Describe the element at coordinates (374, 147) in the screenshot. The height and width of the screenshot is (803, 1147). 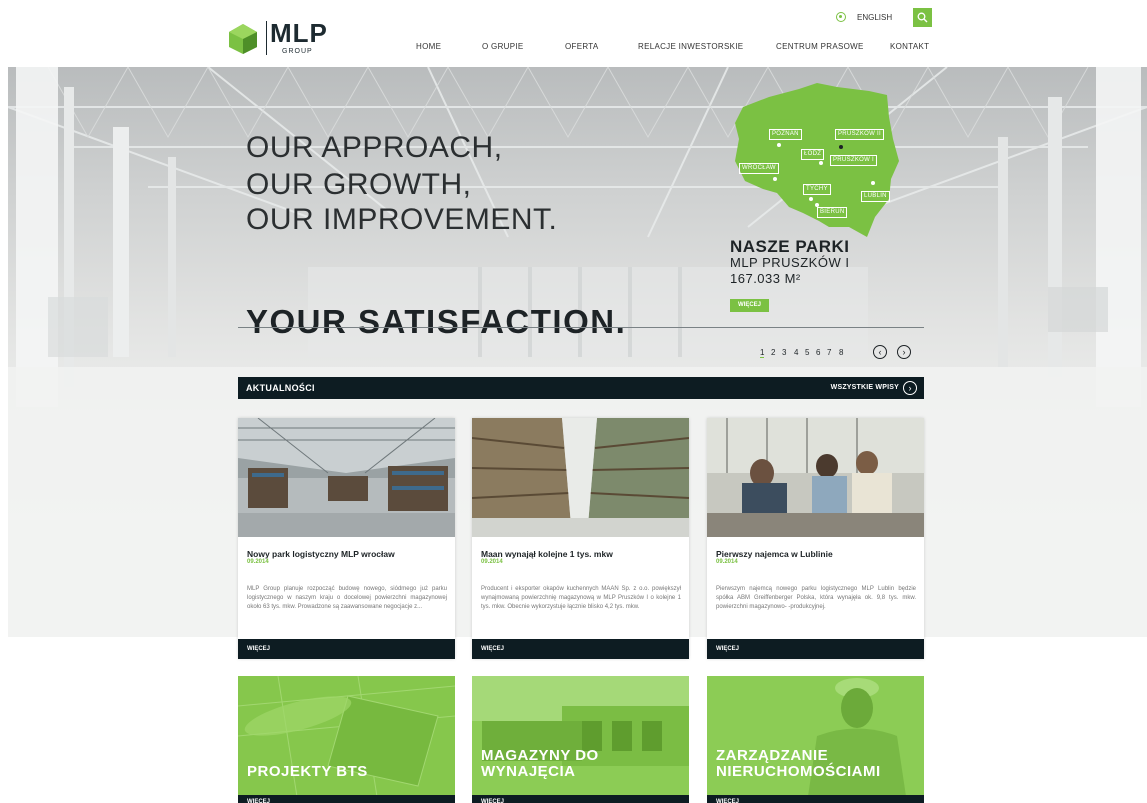
I see `hero-line-1: OUR APPROACH,` at that location.